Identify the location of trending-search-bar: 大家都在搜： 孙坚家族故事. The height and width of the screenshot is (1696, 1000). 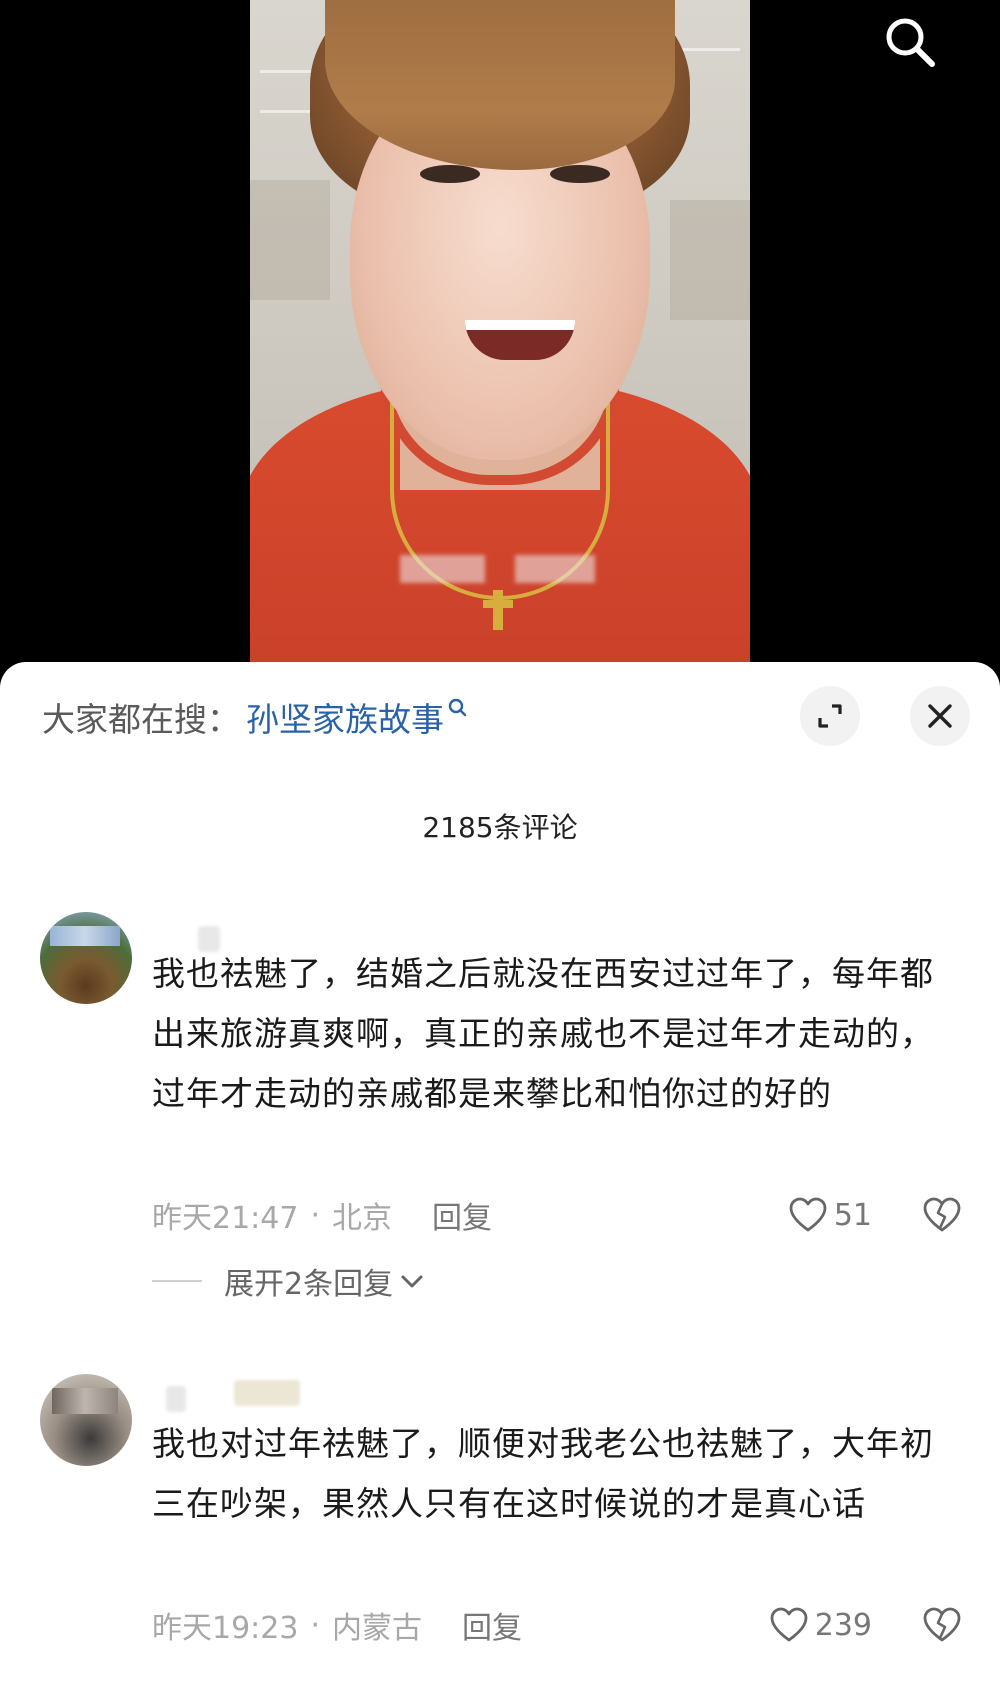
(255, 717).